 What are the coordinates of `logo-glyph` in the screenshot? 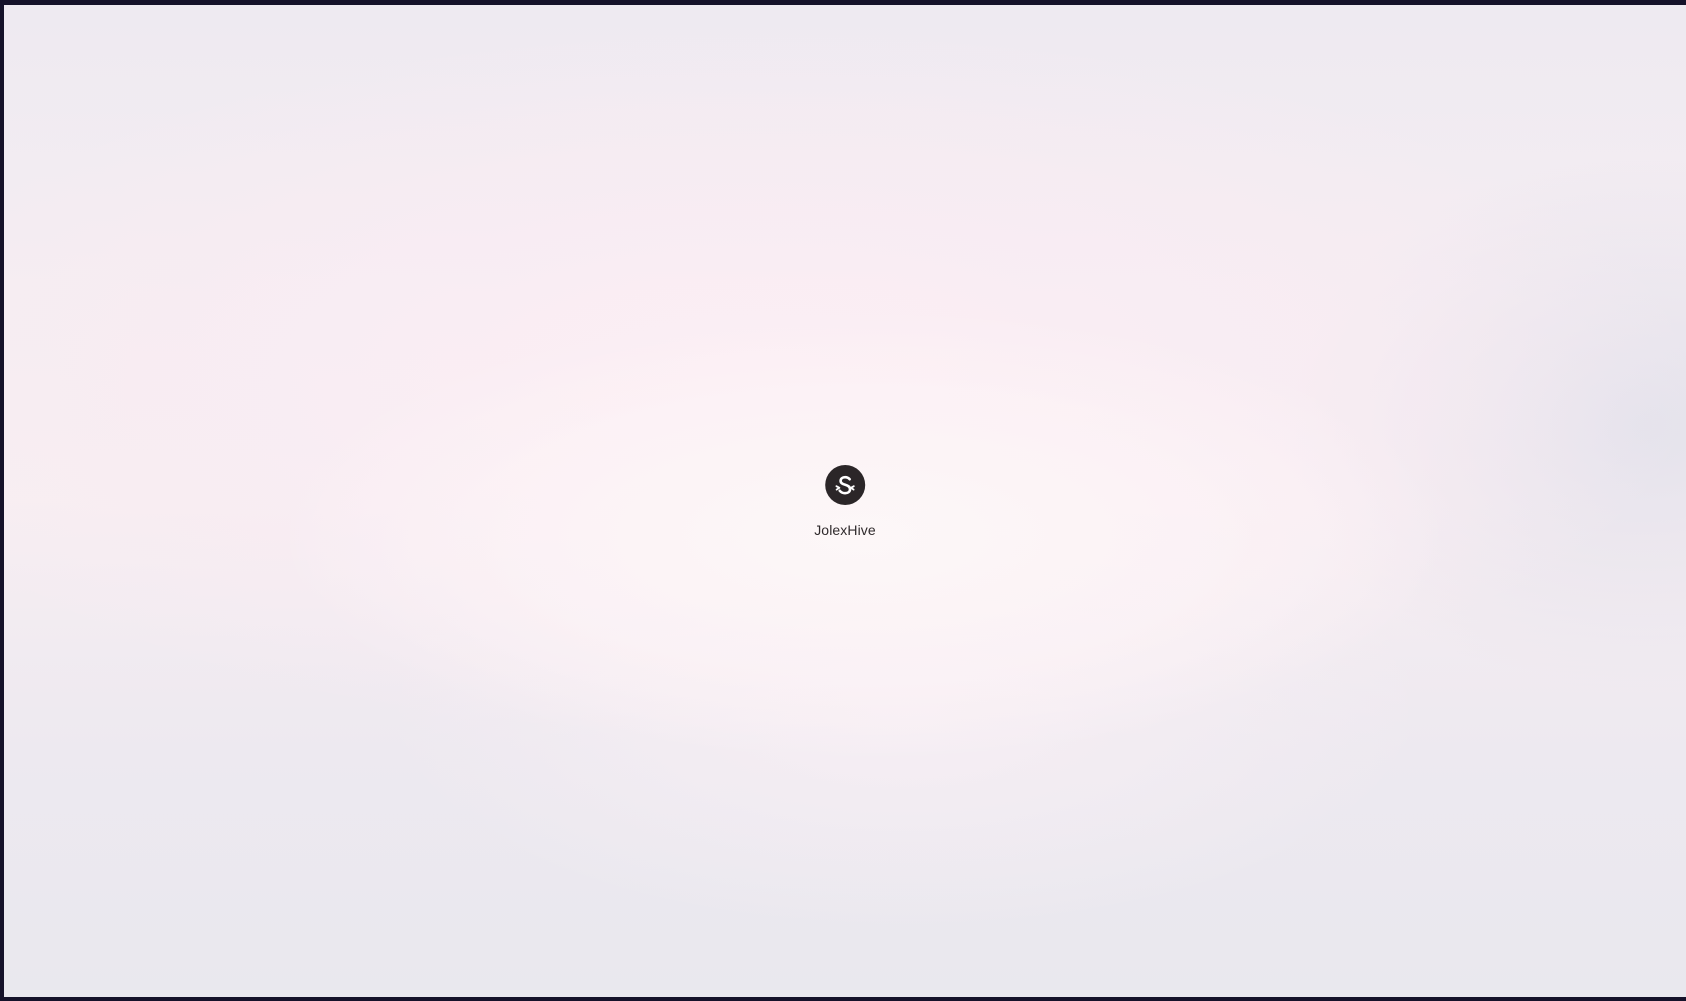 It's located at (845, 485).